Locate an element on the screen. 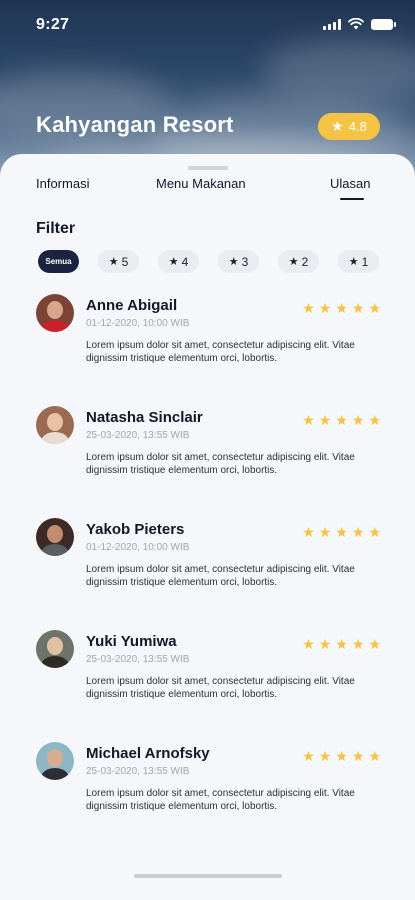 The height and width of the screenshot is (900, 415). status-bar: 9:27 is located at coordinates (207, 25).